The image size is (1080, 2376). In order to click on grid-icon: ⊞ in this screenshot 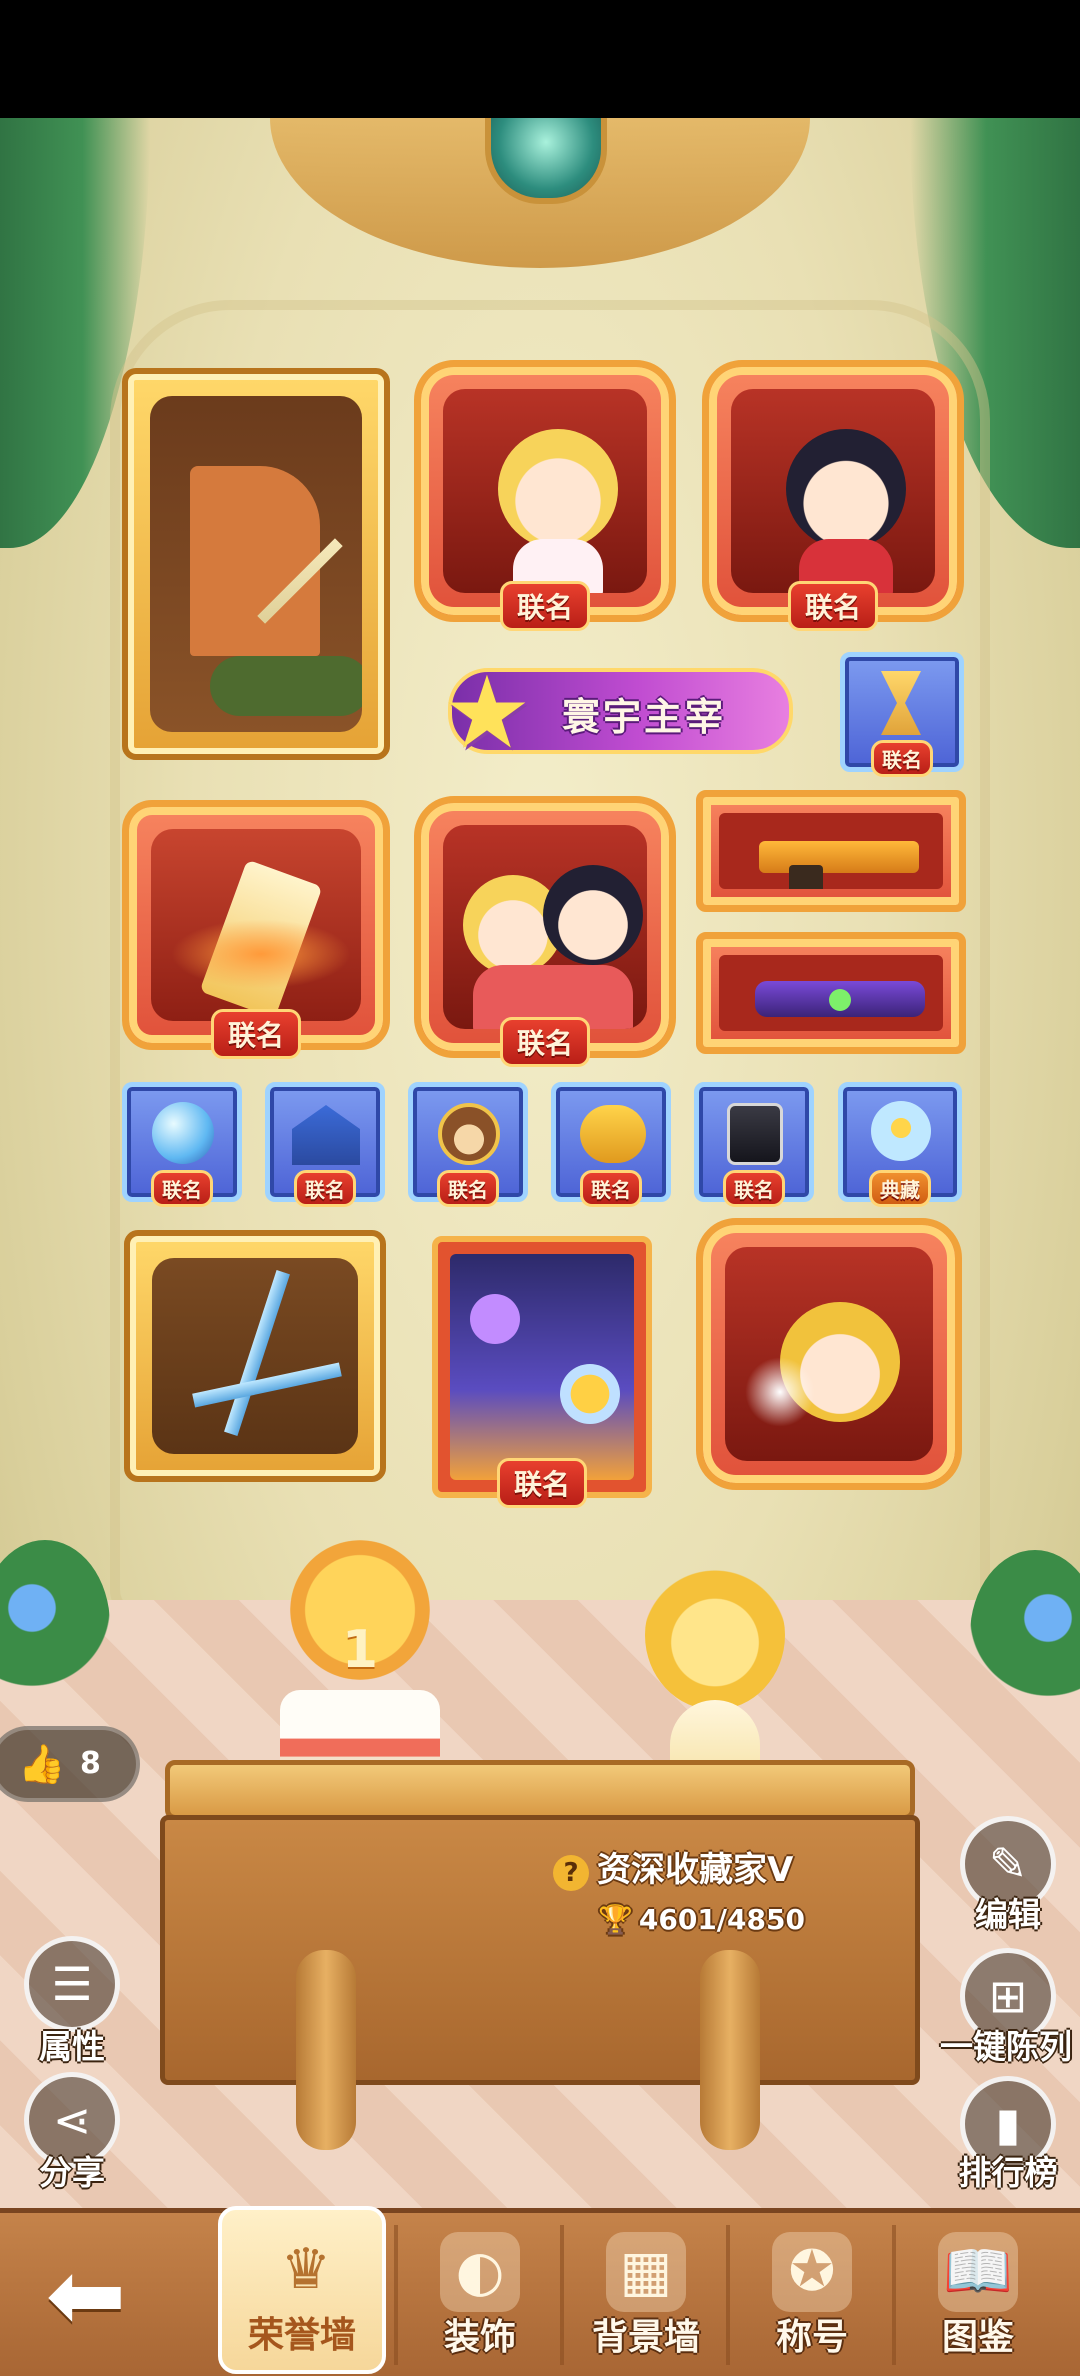, I will do `click(1008, 1996)`.